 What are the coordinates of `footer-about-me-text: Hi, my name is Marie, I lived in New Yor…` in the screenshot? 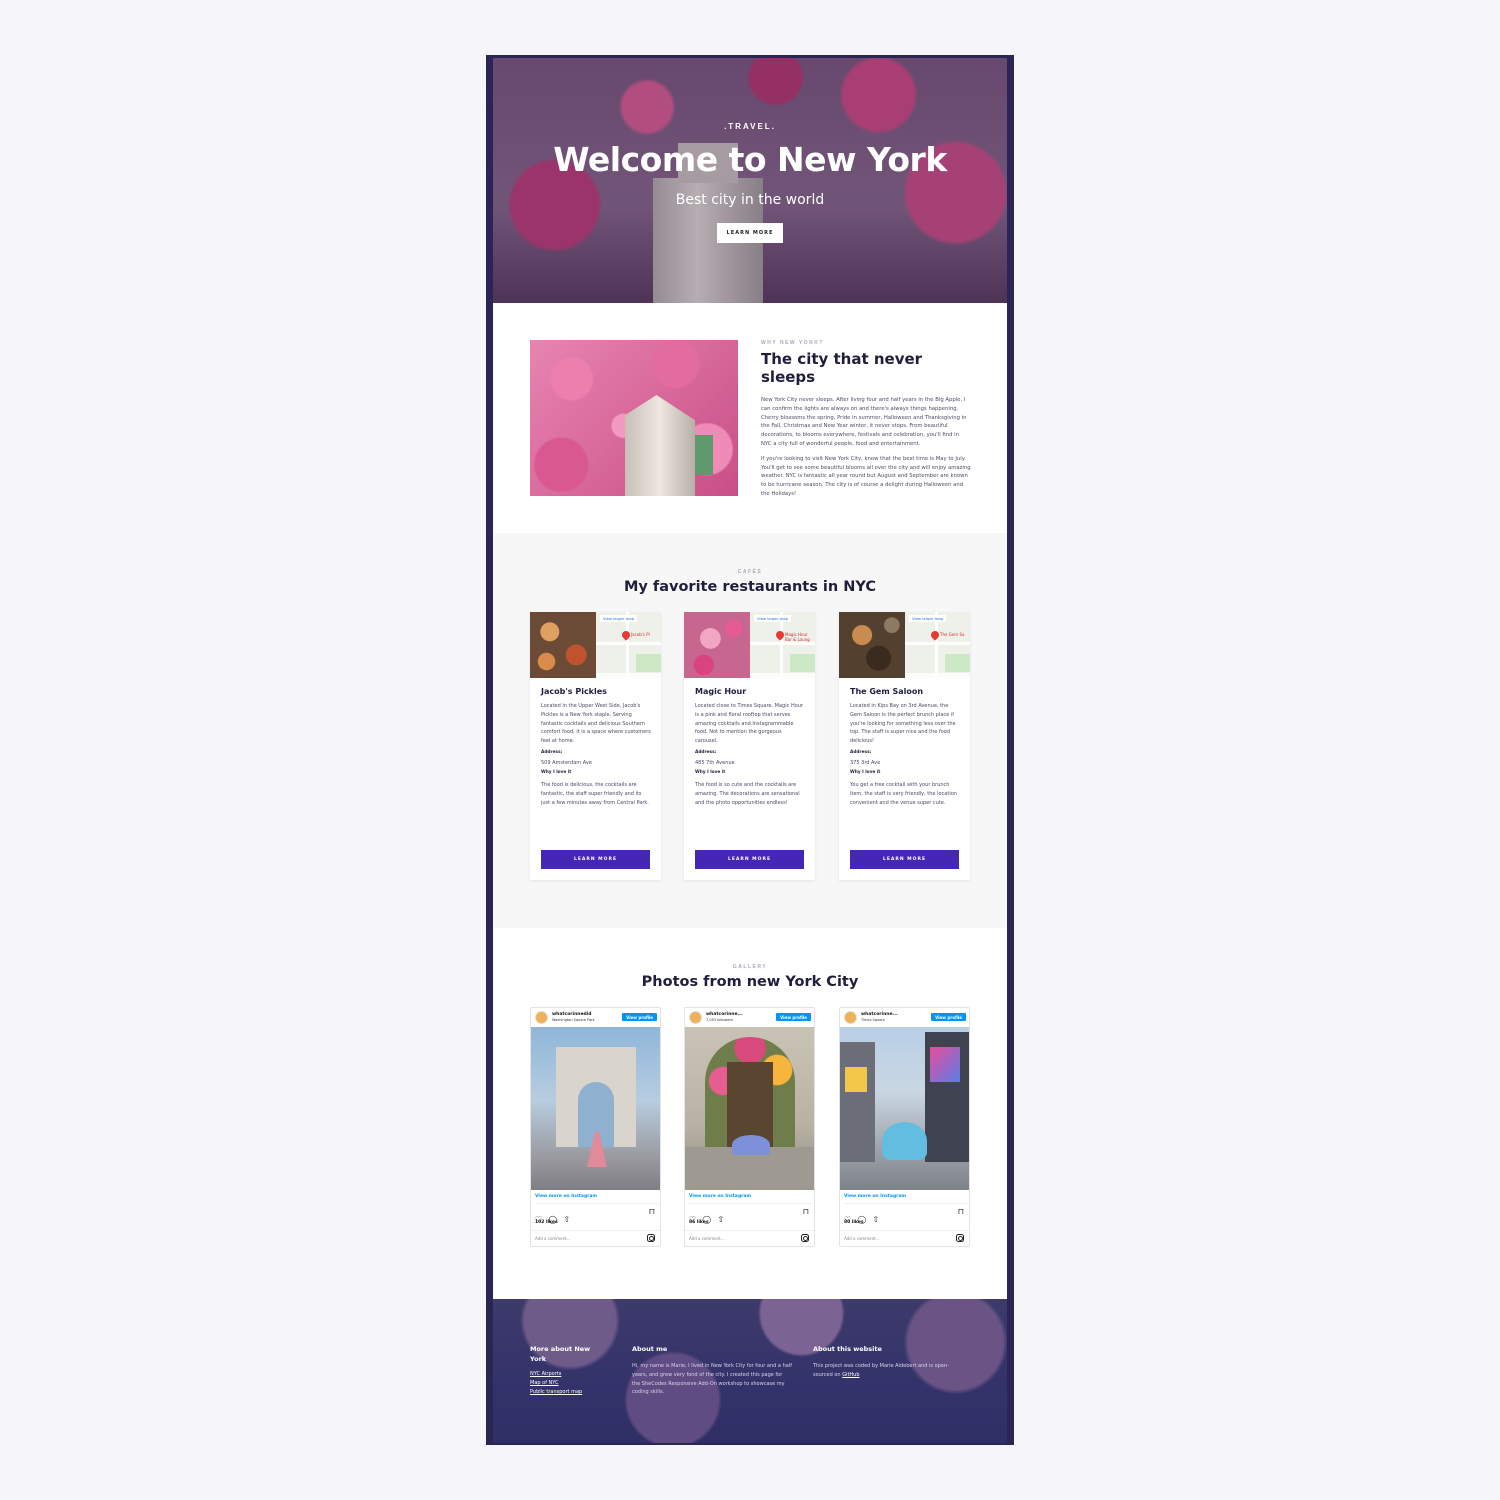 It's located at (712, 1379).